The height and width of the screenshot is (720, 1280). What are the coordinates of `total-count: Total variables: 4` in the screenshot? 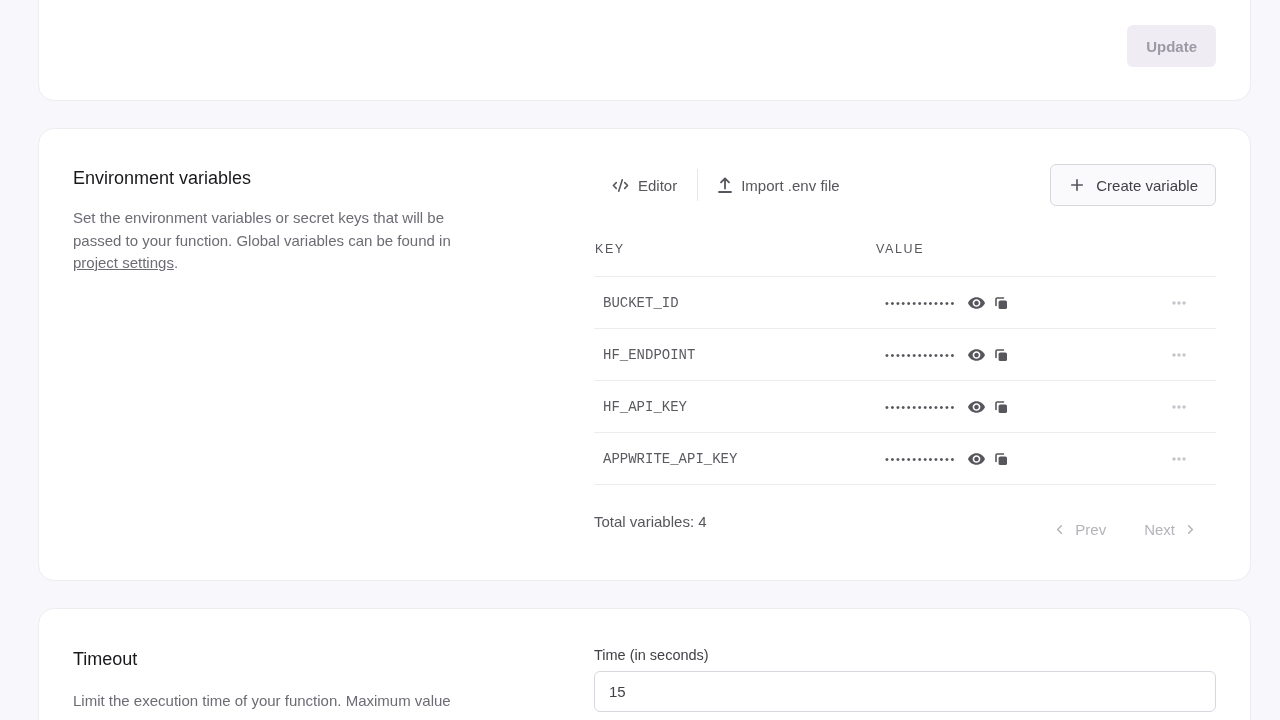 It's located at (650, 522).